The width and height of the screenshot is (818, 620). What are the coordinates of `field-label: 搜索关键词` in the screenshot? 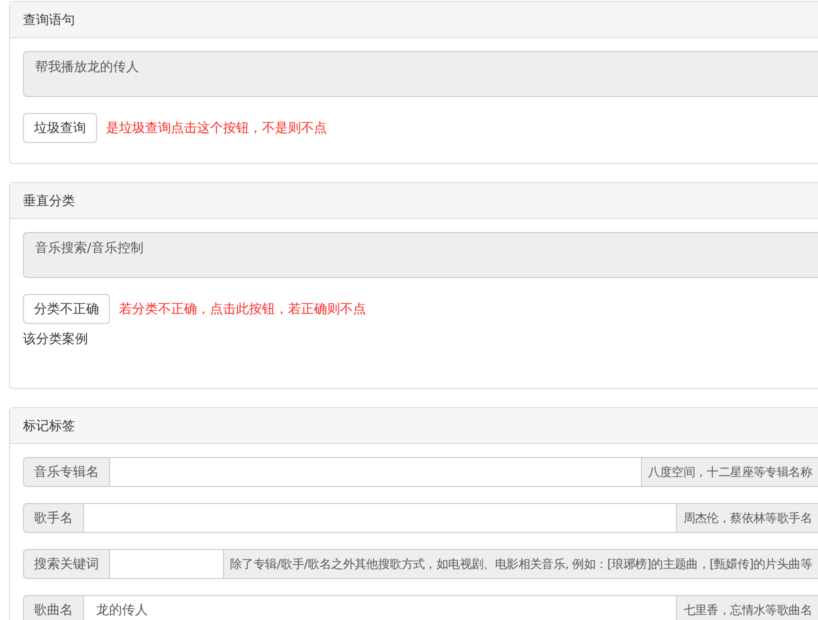 It's located at (66, 564).